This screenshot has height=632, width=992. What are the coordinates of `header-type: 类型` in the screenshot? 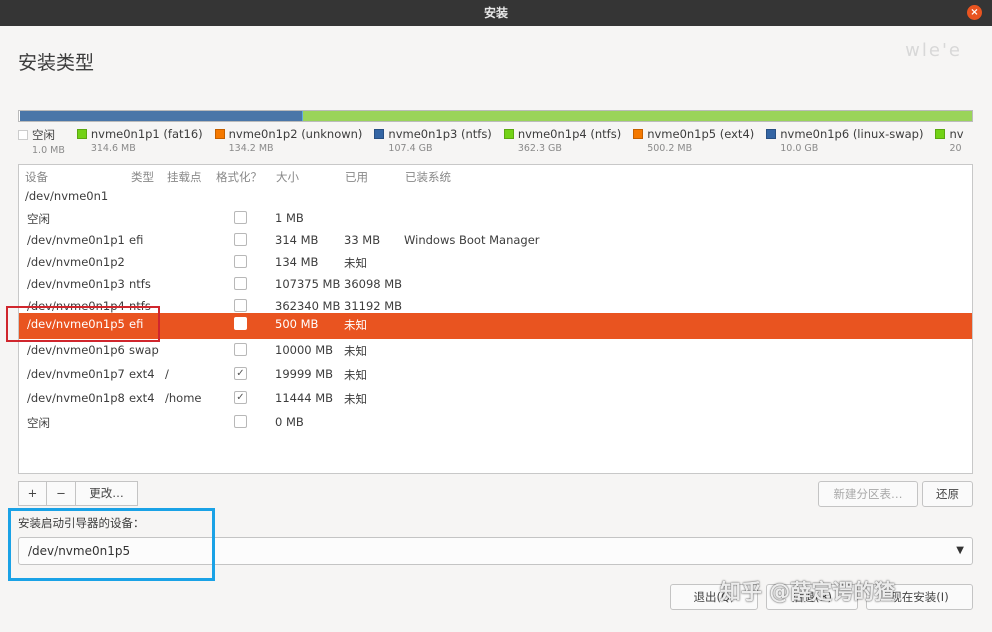 It's located at (142, 177).